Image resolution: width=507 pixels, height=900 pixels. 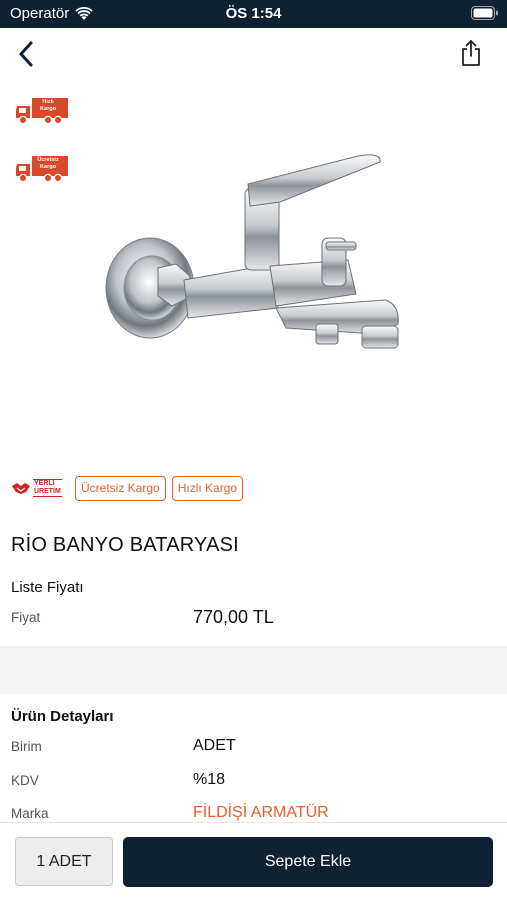 I want to click on brand-link: FİLDİŞİ ARMATÜR, so click(x=261, y=813).